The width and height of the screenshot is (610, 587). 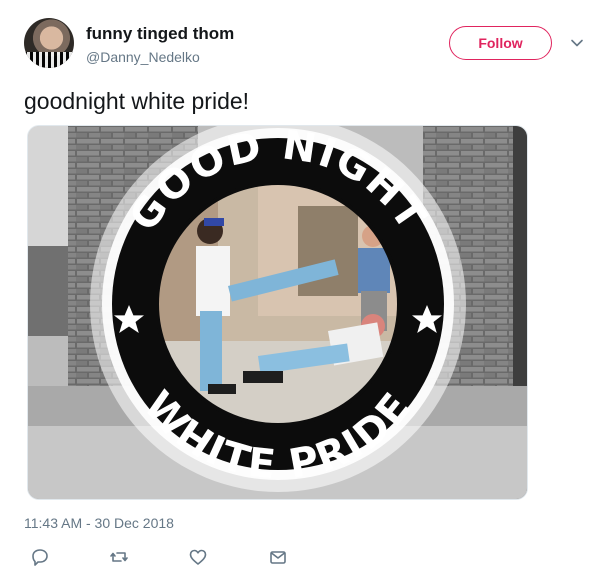 I want to click on avatar, so click(x=49, y=43).